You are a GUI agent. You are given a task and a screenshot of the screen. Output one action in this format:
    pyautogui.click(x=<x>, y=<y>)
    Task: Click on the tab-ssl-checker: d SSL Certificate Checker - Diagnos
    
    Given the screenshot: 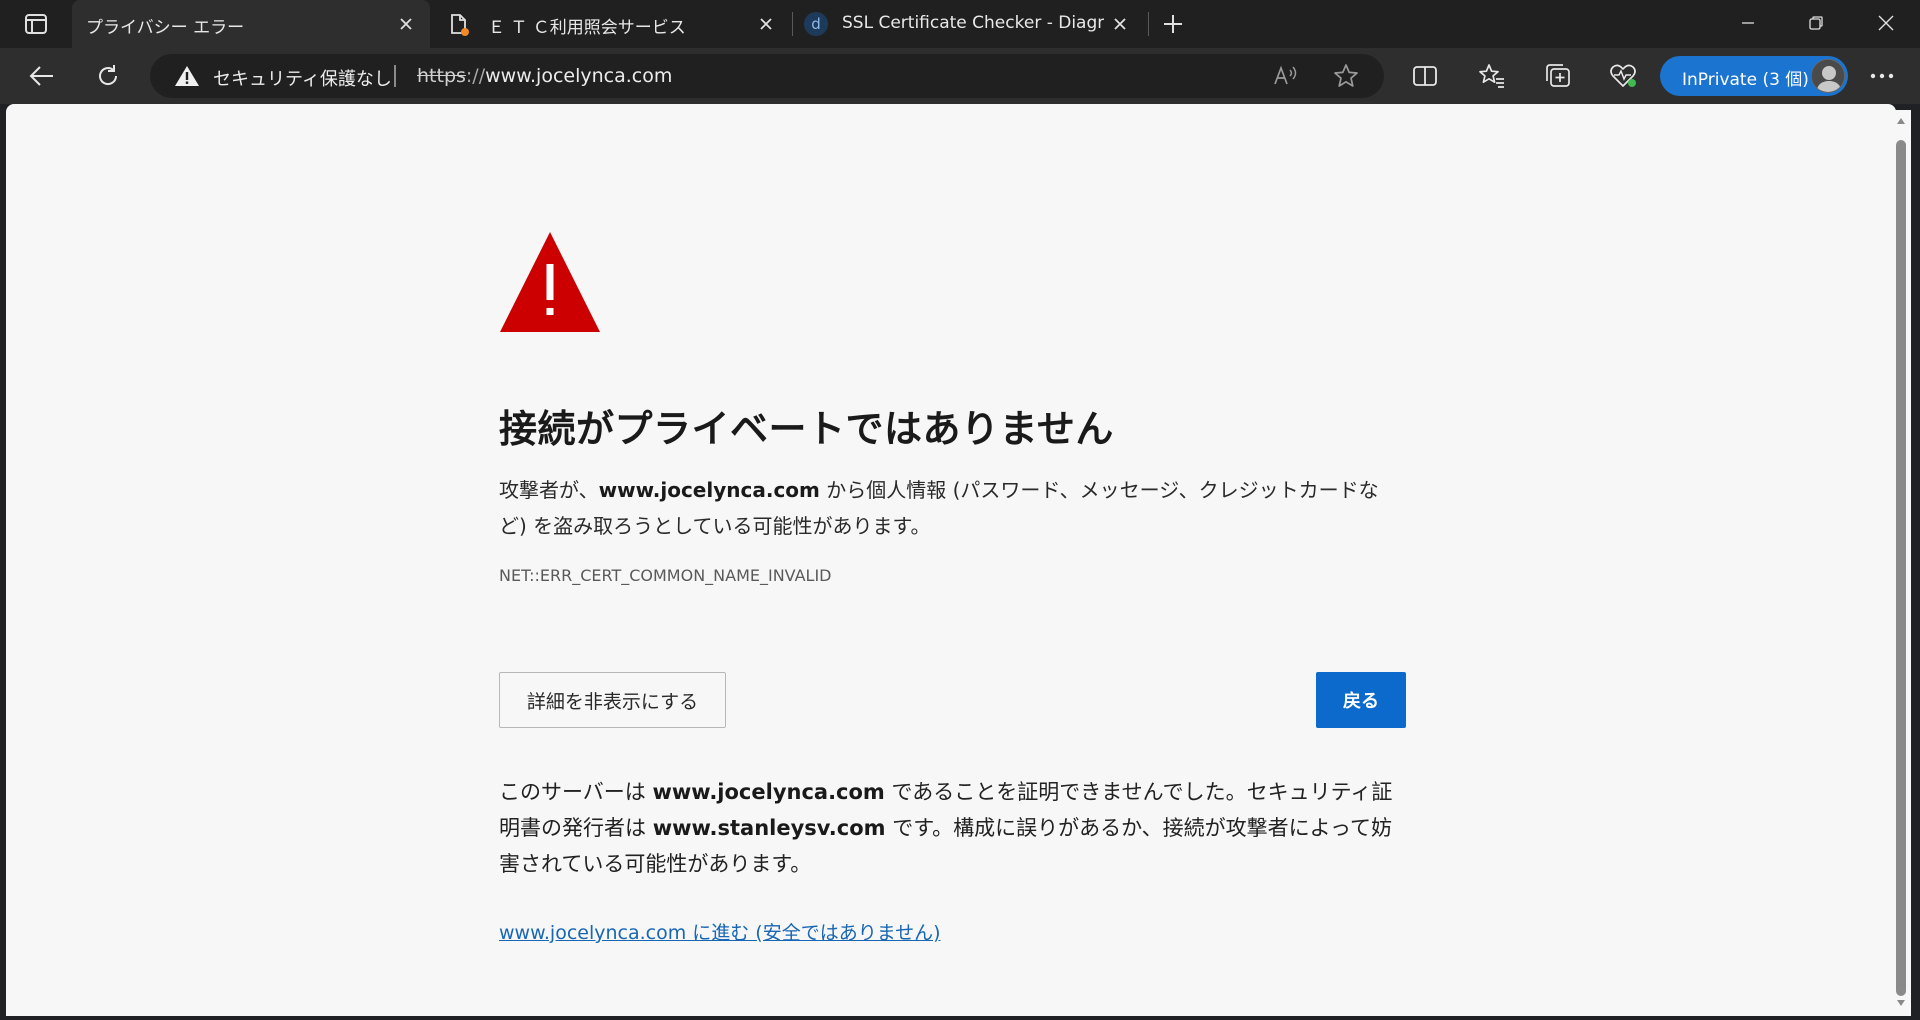 What is the action you would take?
    pyautogui.click(x=972, y=24)
    